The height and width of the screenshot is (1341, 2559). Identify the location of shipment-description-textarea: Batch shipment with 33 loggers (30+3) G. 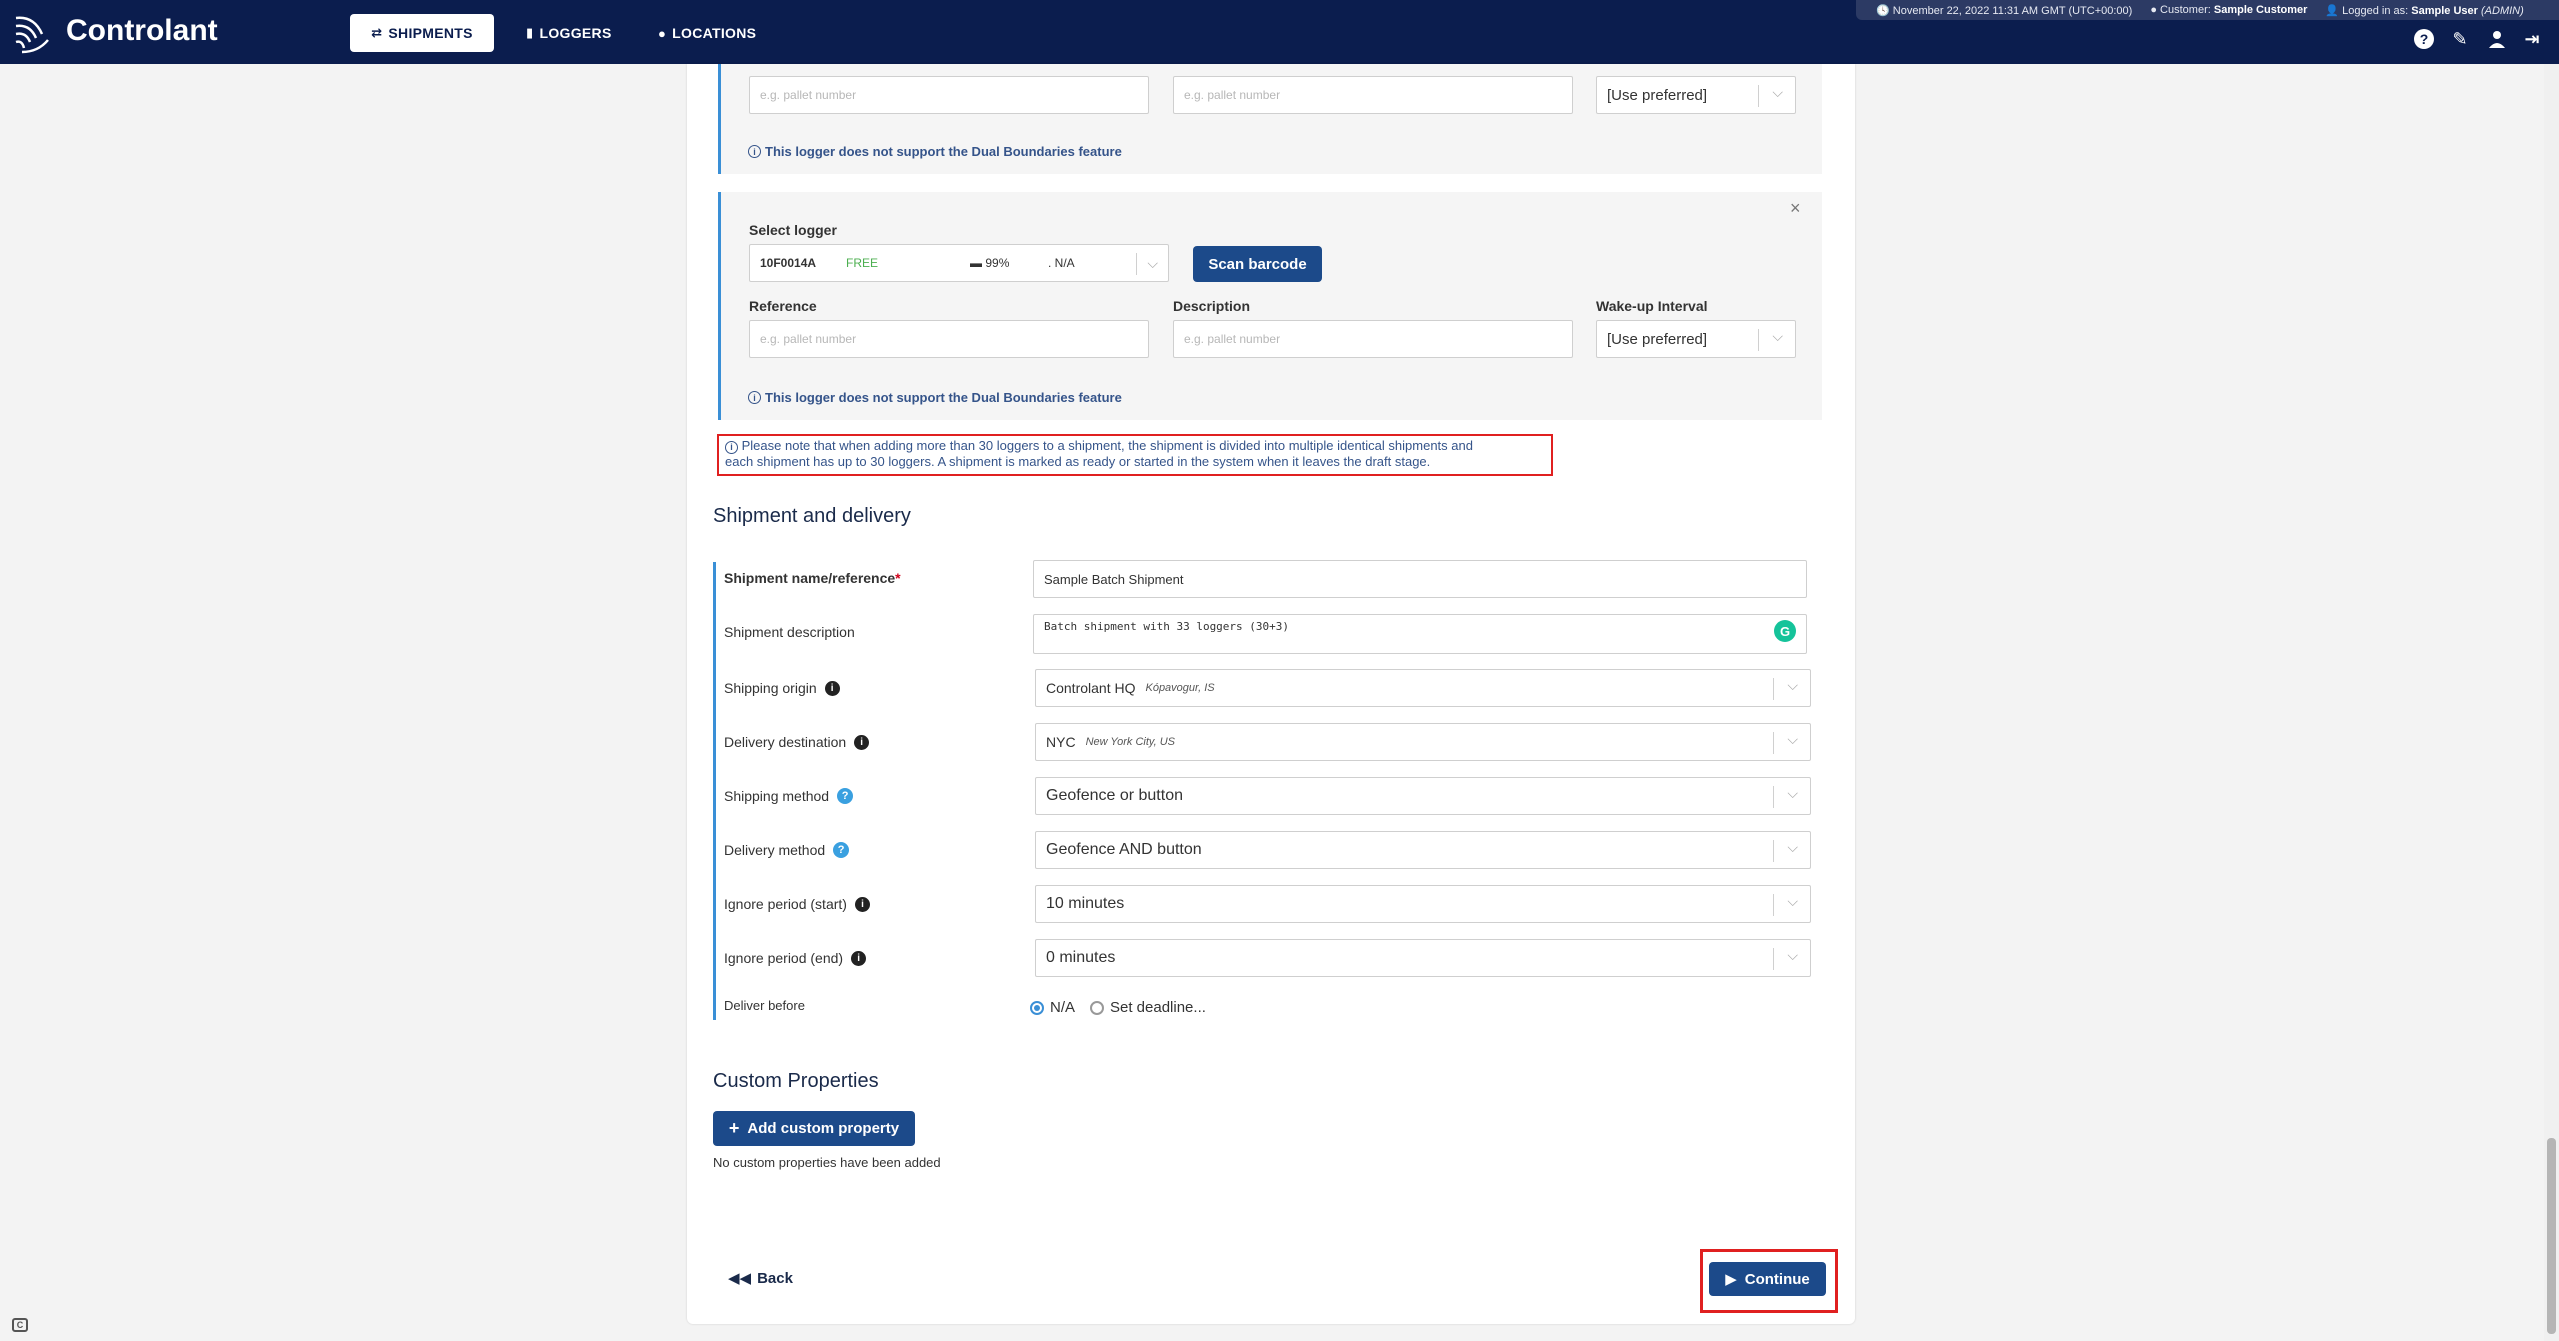
(1420, 634).